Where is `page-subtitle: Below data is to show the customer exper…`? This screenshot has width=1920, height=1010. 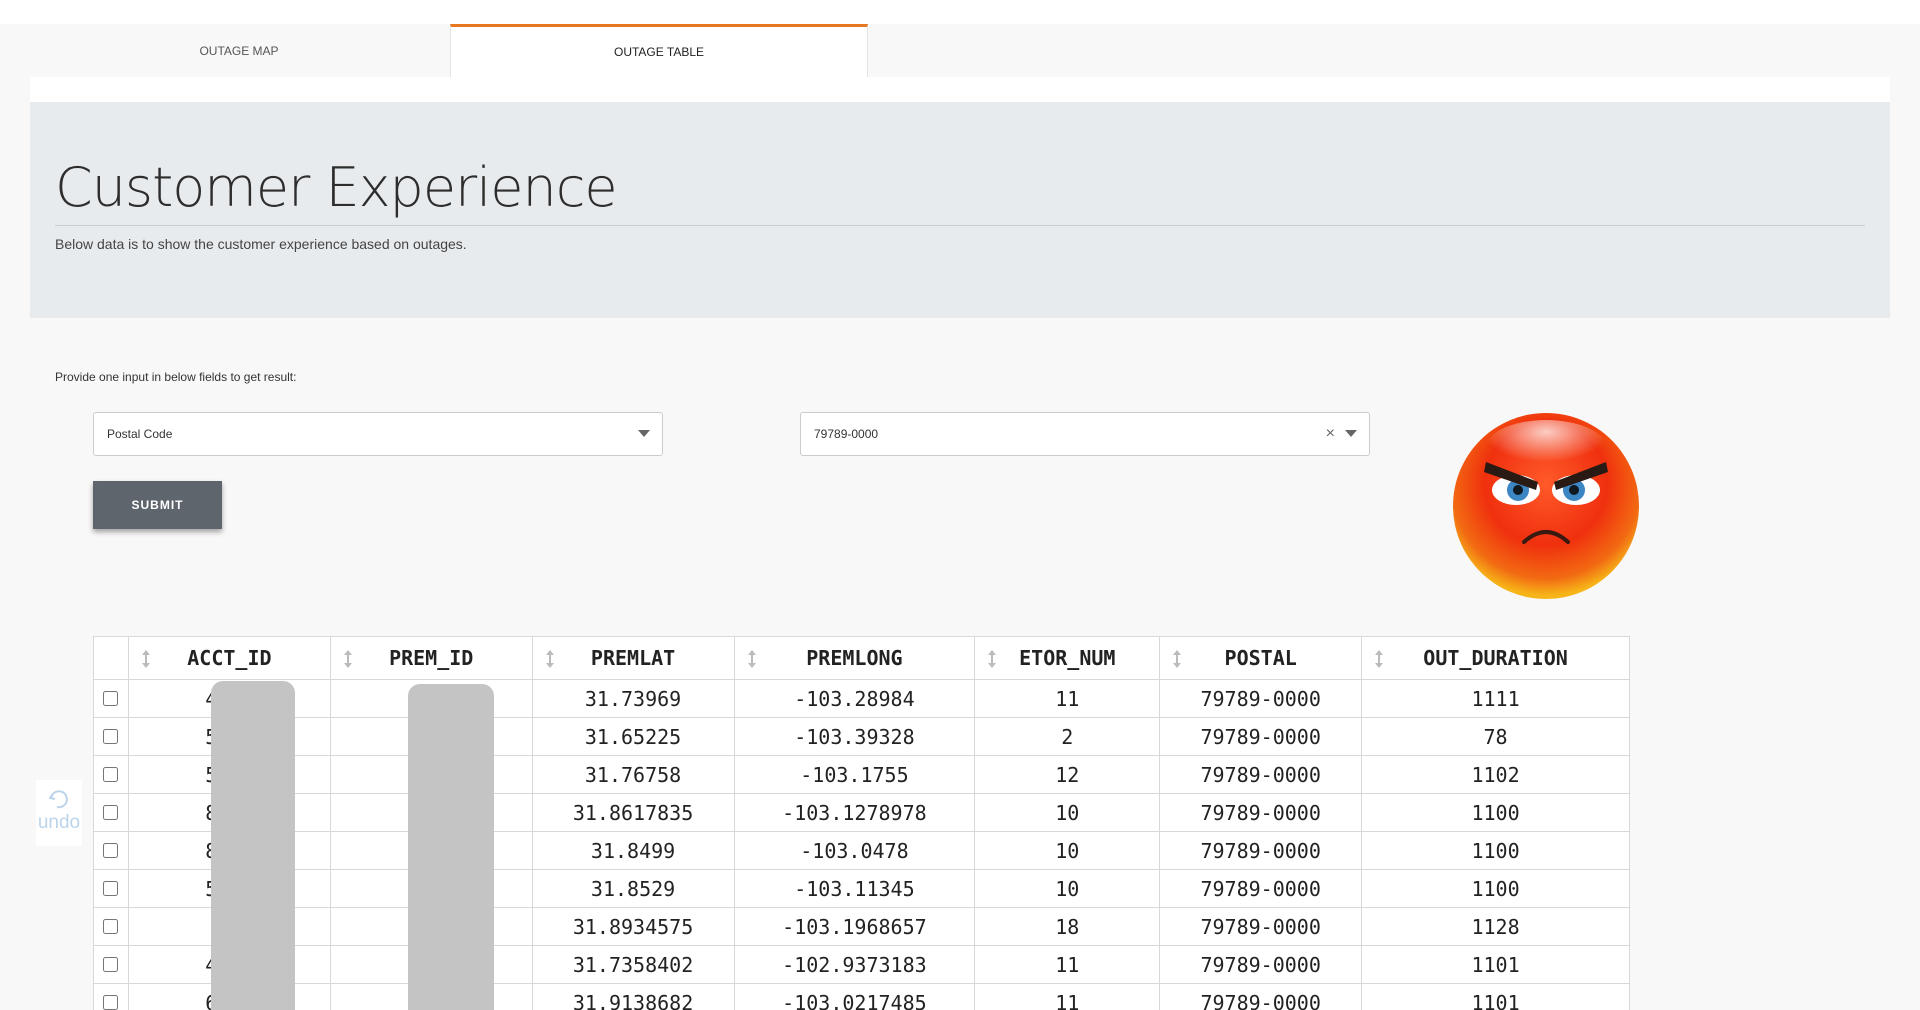
page-subtitle: Below data is to show the customer exper… is located at coordinates (261, 244).